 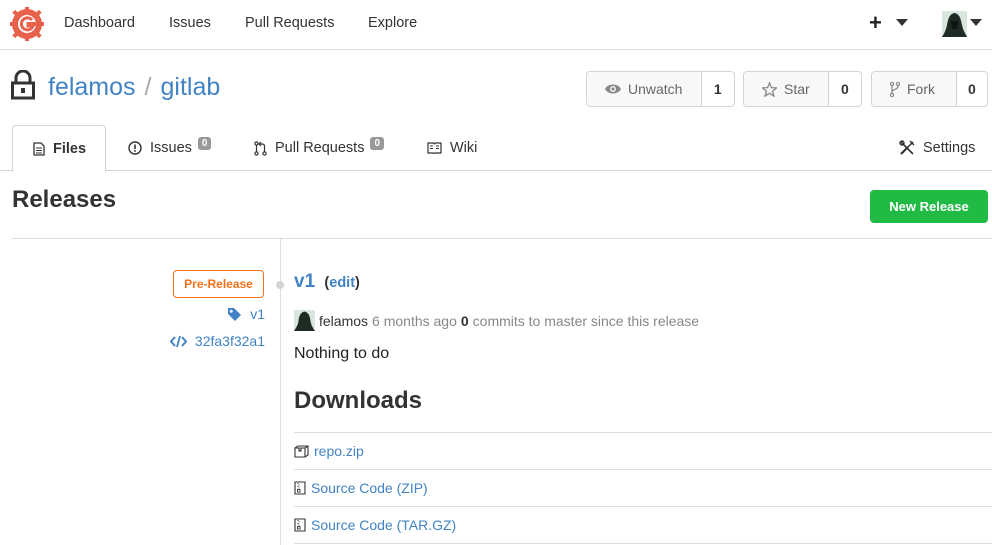 I want to click on git-pull-request-icon, so click(x=260, y=148).